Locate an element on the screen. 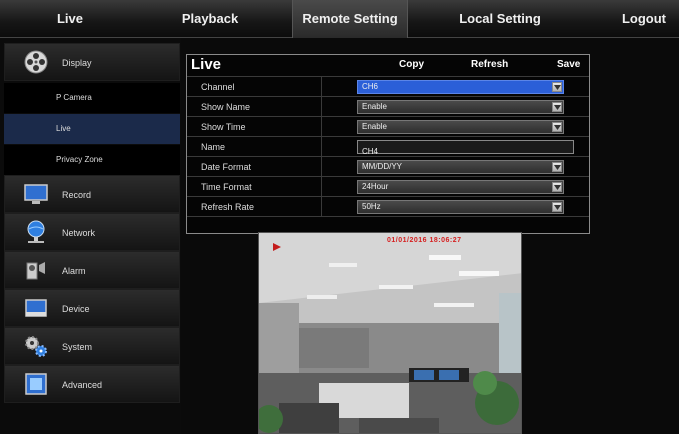 The height and width of the screenshot is (434, 679). nav-logout: Logout is located at coordinates (644, 19).